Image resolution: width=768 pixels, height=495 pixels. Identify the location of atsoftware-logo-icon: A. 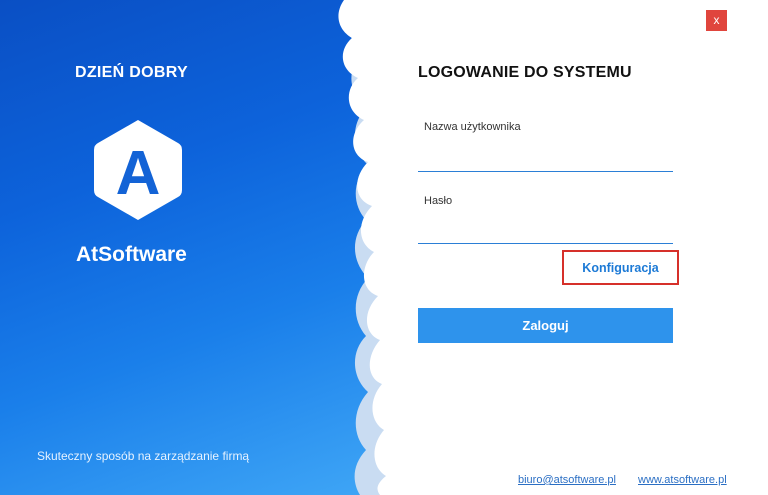
(138, 170).